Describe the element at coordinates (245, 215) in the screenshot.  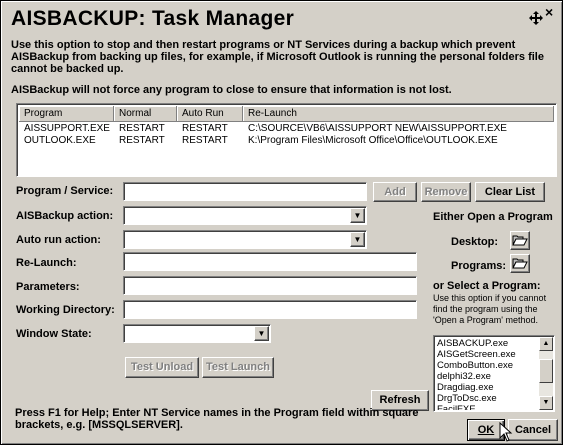
I see `aisbackup-action-select: ▼` at that location.